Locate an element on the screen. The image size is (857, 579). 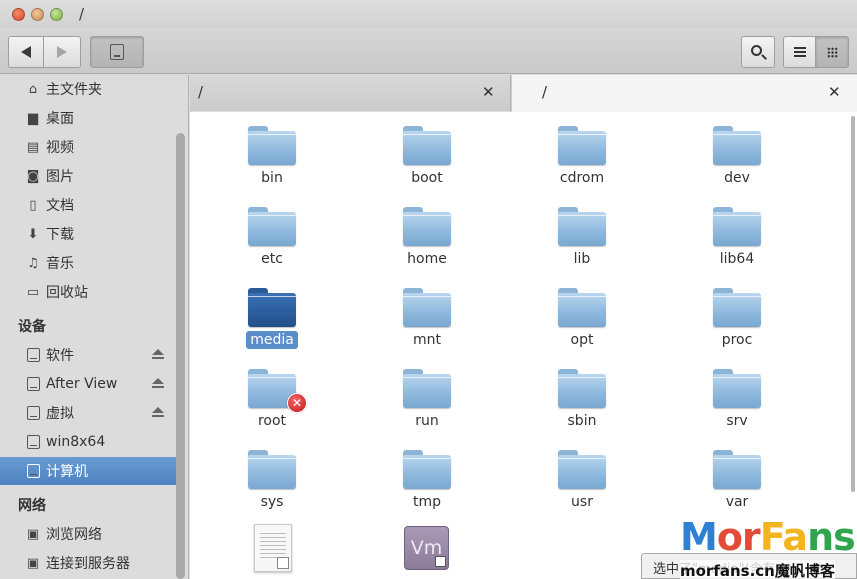
folder-item-media: media is located at coordinates (272, 312).